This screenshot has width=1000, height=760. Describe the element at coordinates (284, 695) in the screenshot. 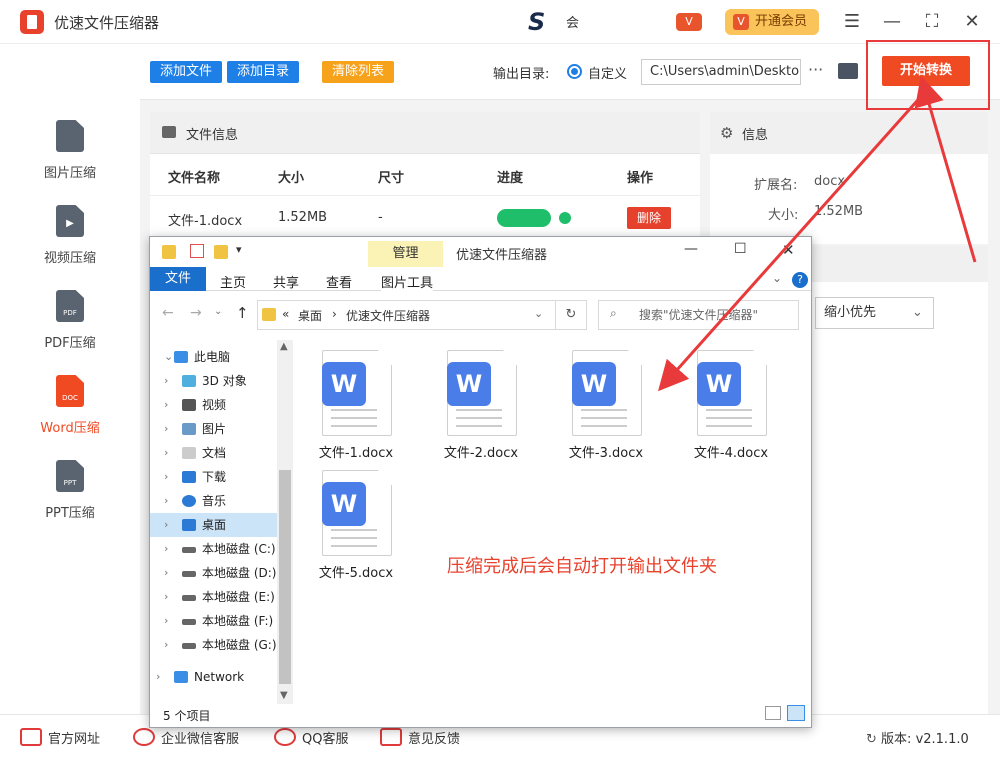

I see `scroll-down-icon: ▼` at that location.